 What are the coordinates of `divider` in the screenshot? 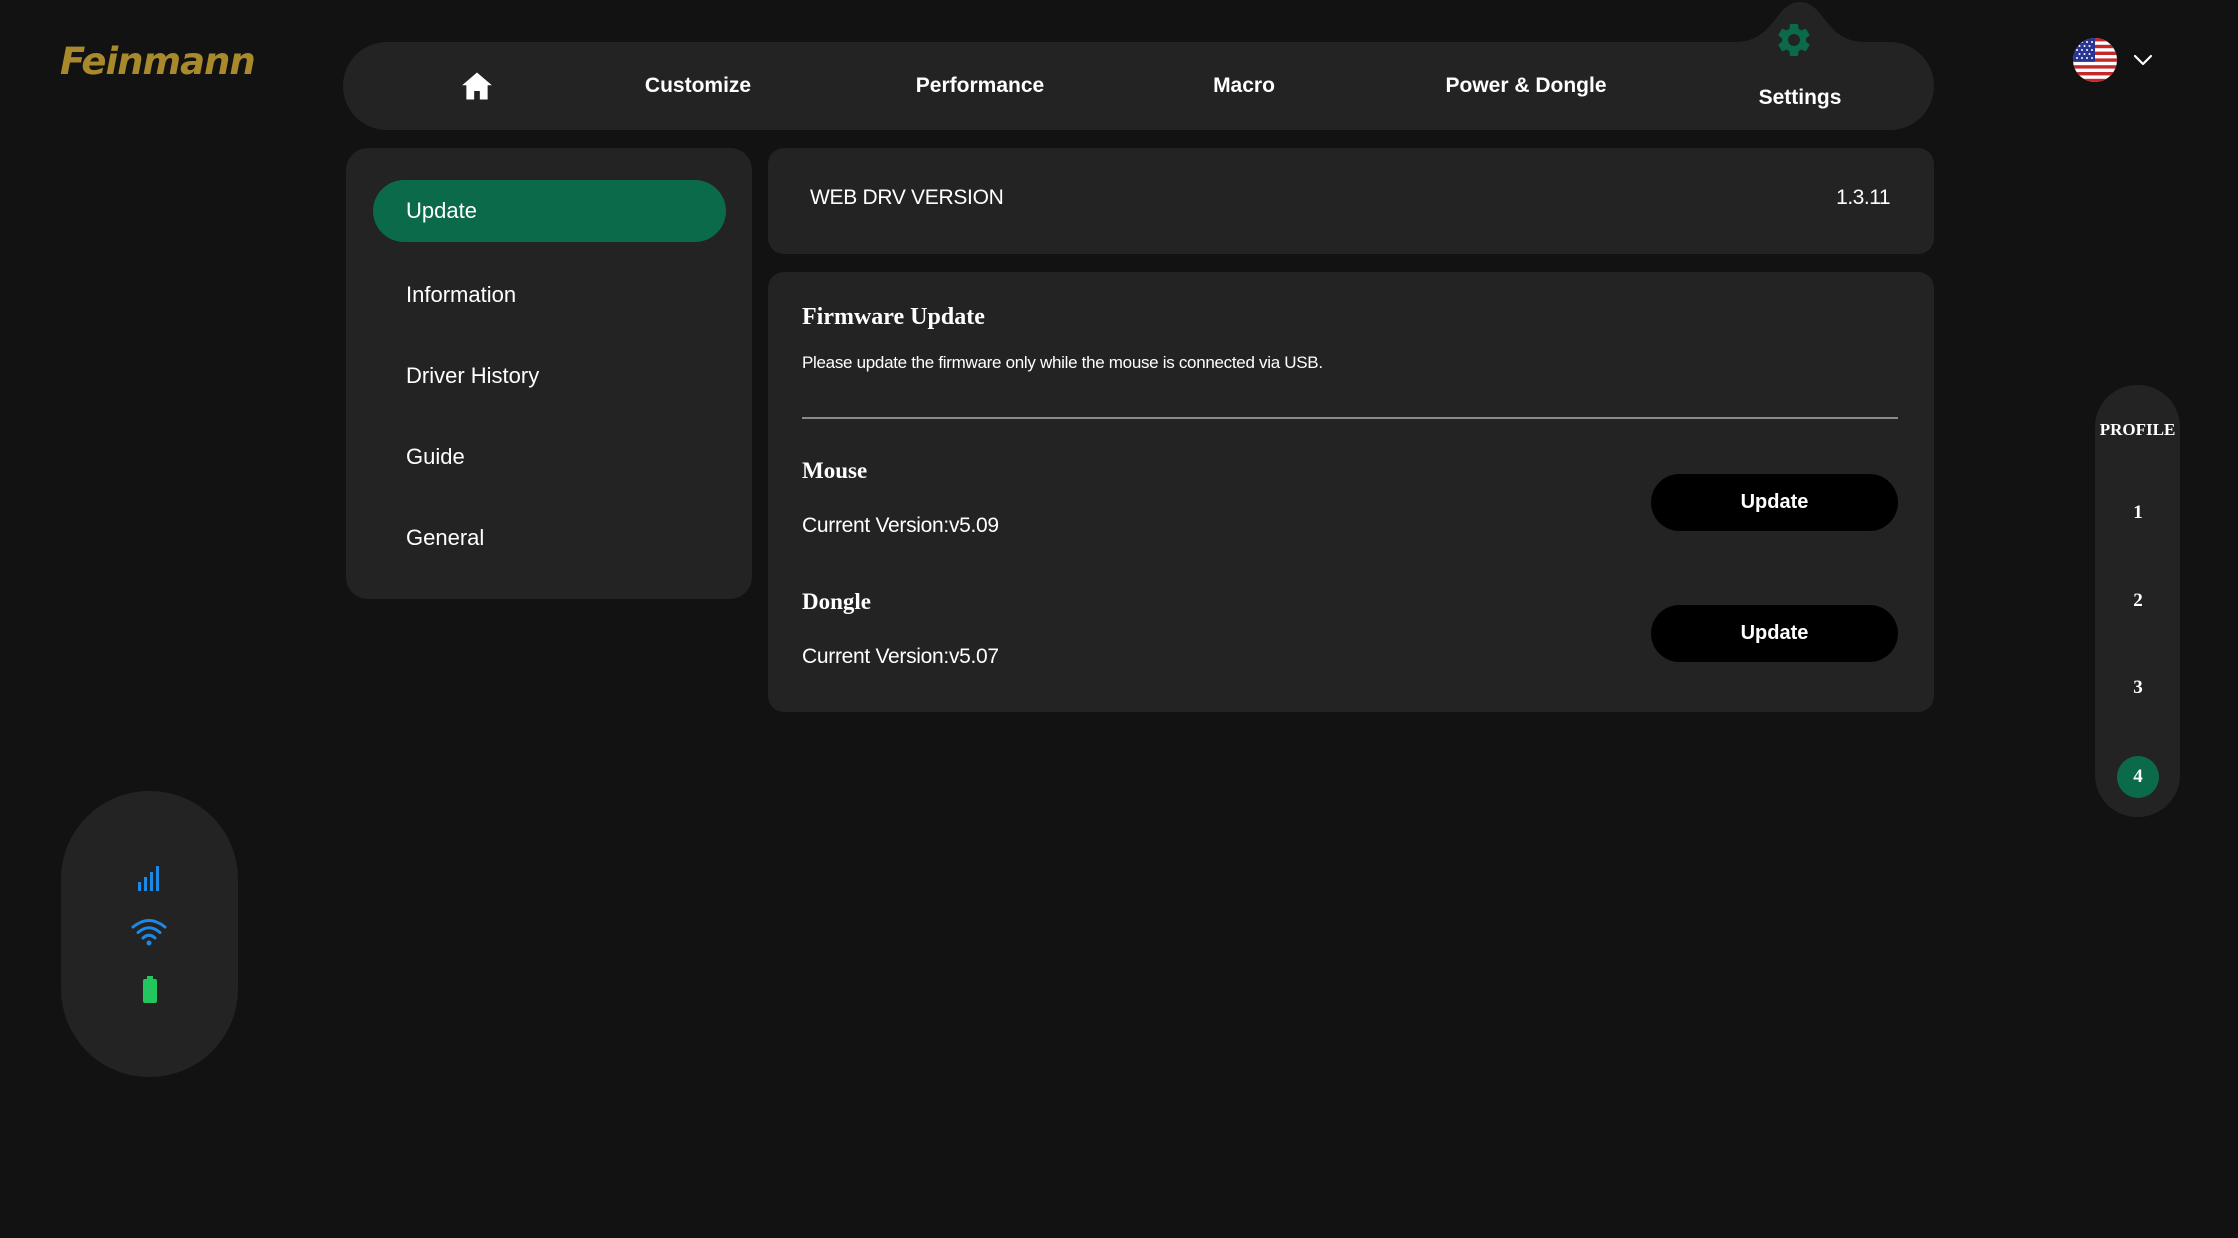 It's located at (1350, 418).